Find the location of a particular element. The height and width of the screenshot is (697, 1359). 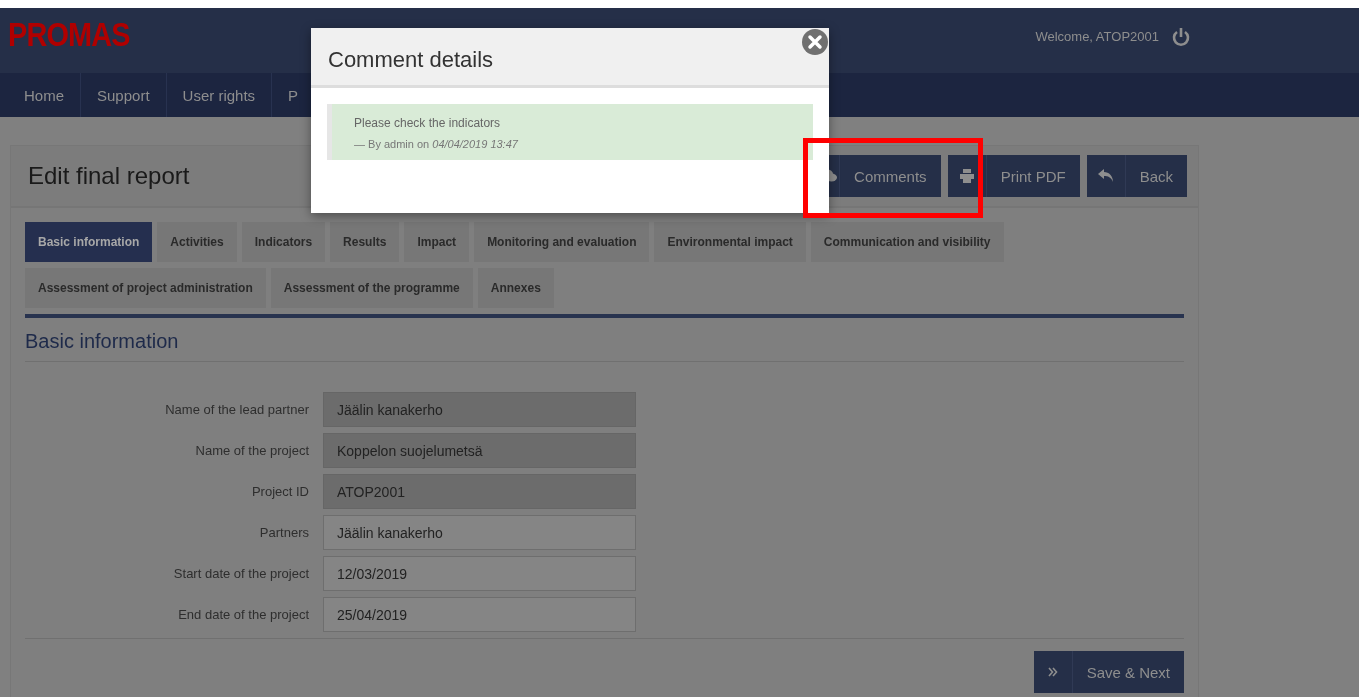

dialog-title: Comment details is located at coordinates (411, 60).